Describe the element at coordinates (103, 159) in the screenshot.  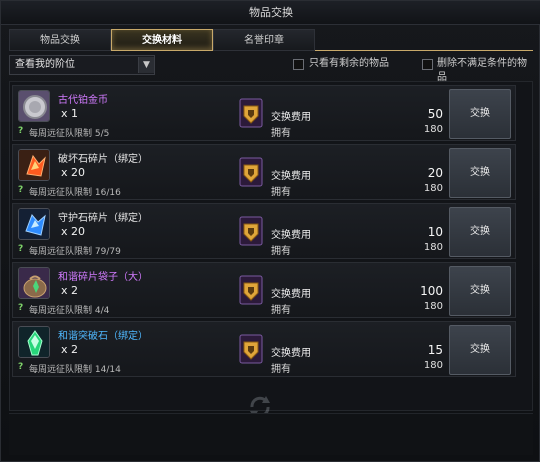
I see `item-name: 破坏石碎片（绑定）` at that location.